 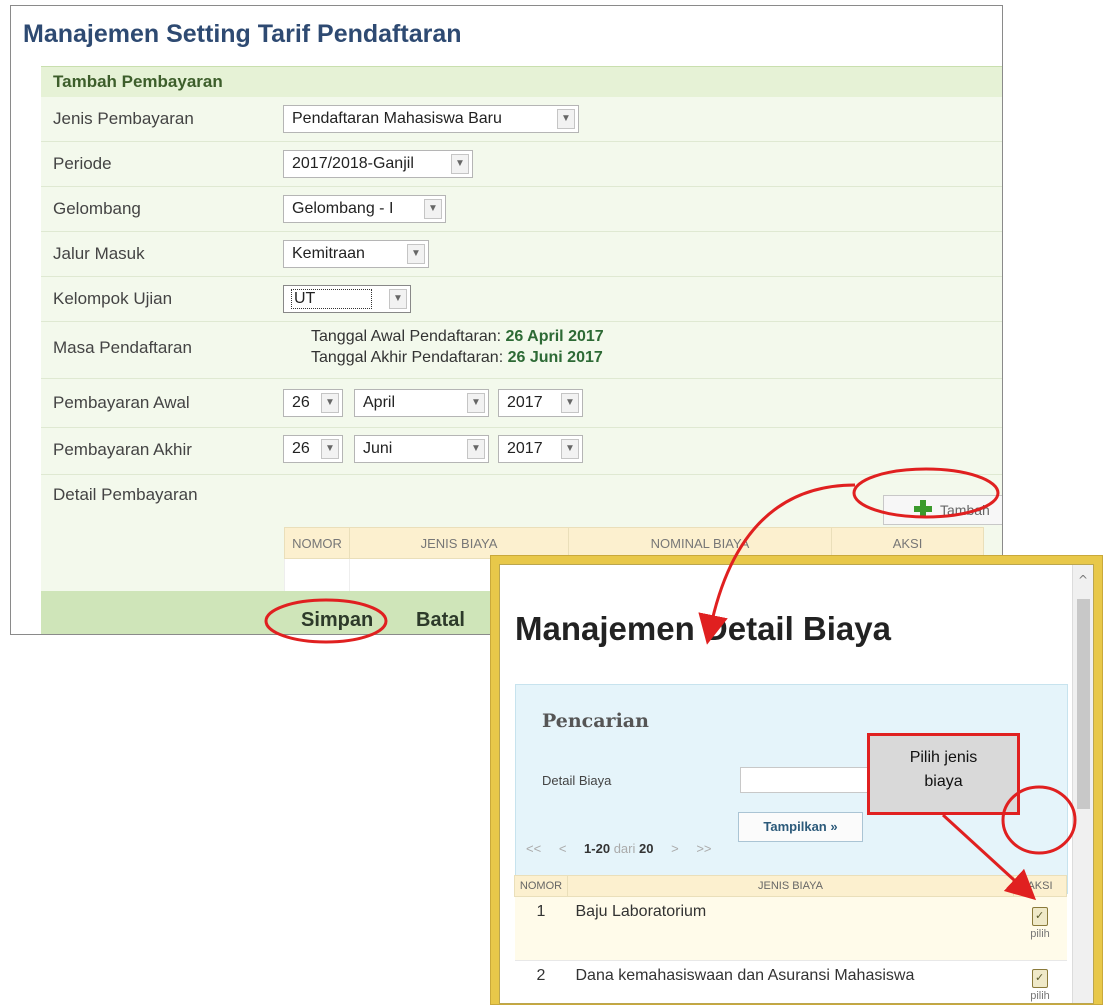 What do you see at coordinates (521, 299) in the screenshot?
I see `row-kelompok-ujian: Kelompok Ujian UT ▼` at bounding box center [521, 299].